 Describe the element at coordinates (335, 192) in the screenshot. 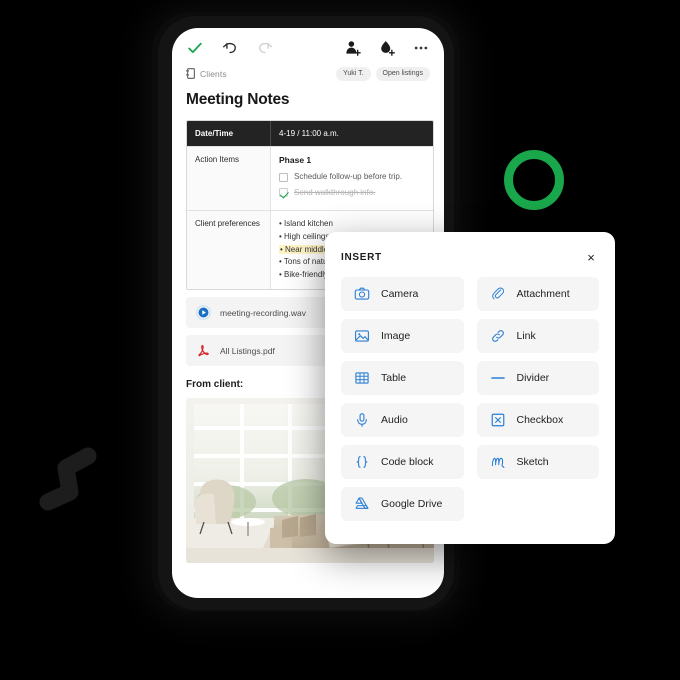

I see `task-label: Send walkthrough info.` at that location.